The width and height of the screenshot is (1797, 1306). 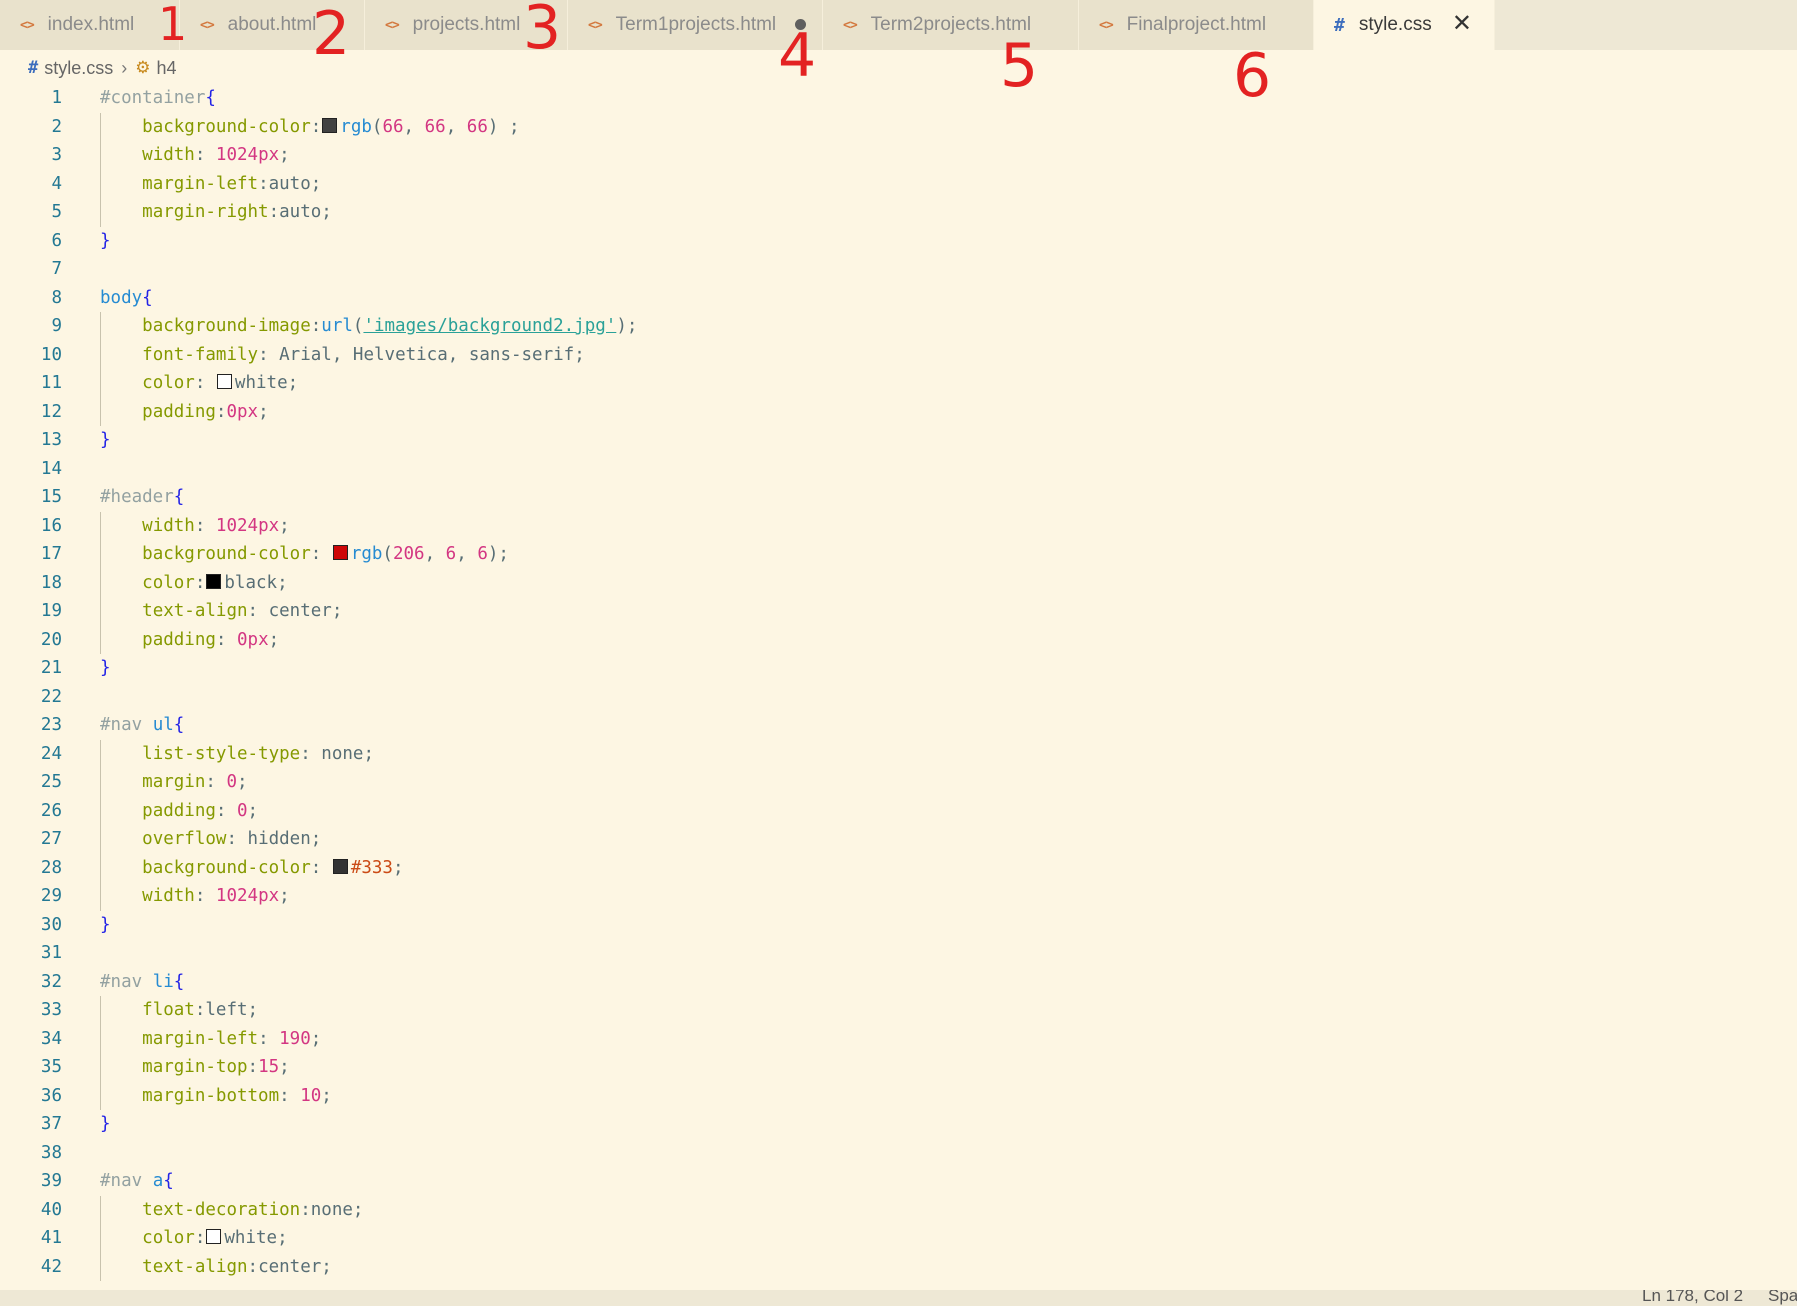 I want to click on line-number: 20, so click(x=51, y=639).